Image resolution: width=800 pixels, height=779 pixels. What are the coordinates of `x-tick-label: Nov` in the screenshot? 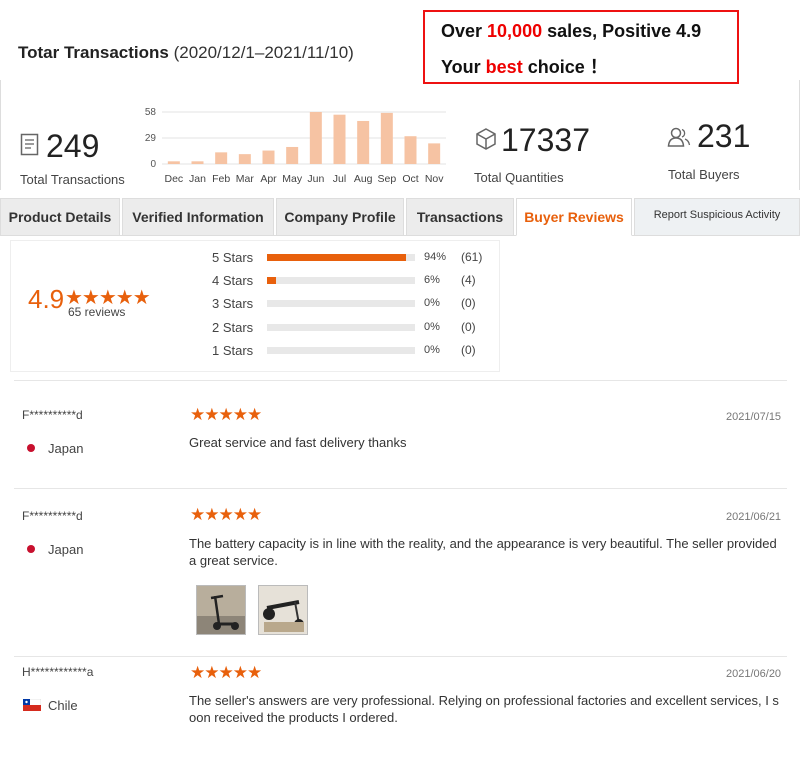 It's located at (434, 179).